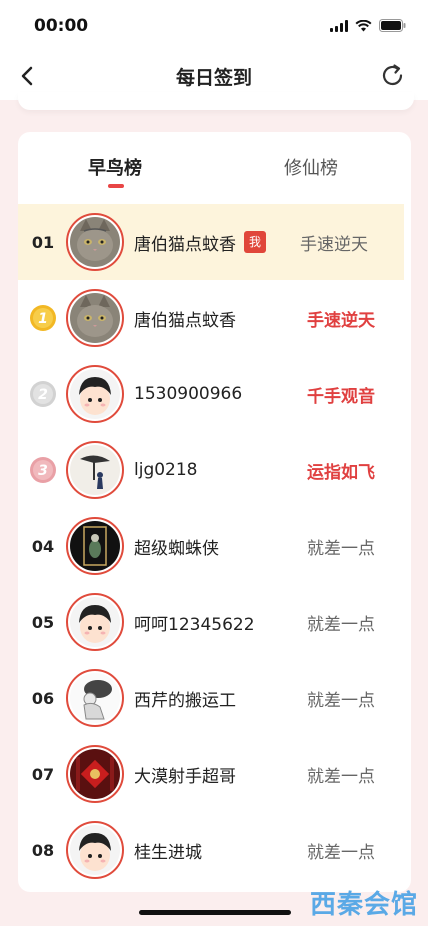 The image size is (428, 926). I want to click on medal-rank-3: 3, so click(43, 471).